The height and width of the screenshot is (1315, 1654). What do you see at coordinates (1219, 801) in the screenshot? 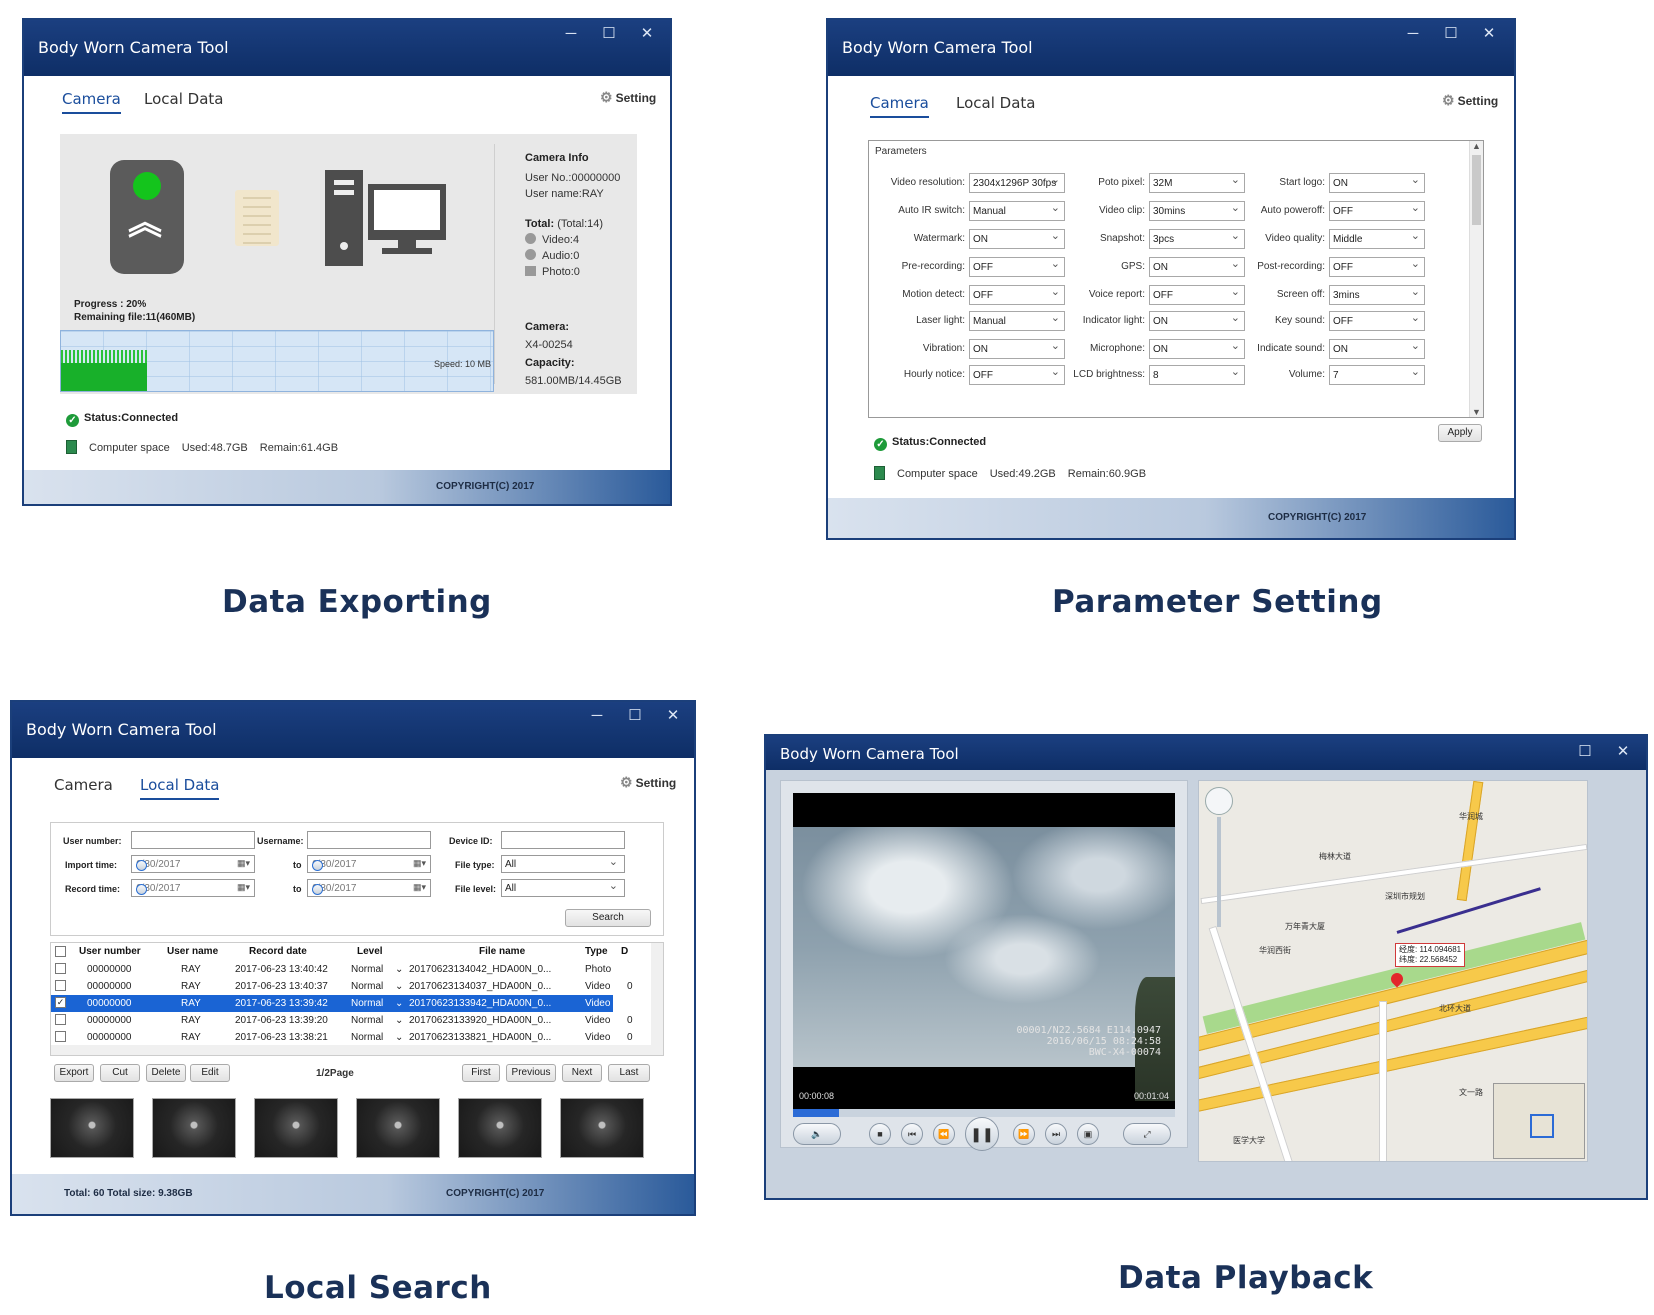
I see `map-pan-control` at bounding box center [1219, 801].